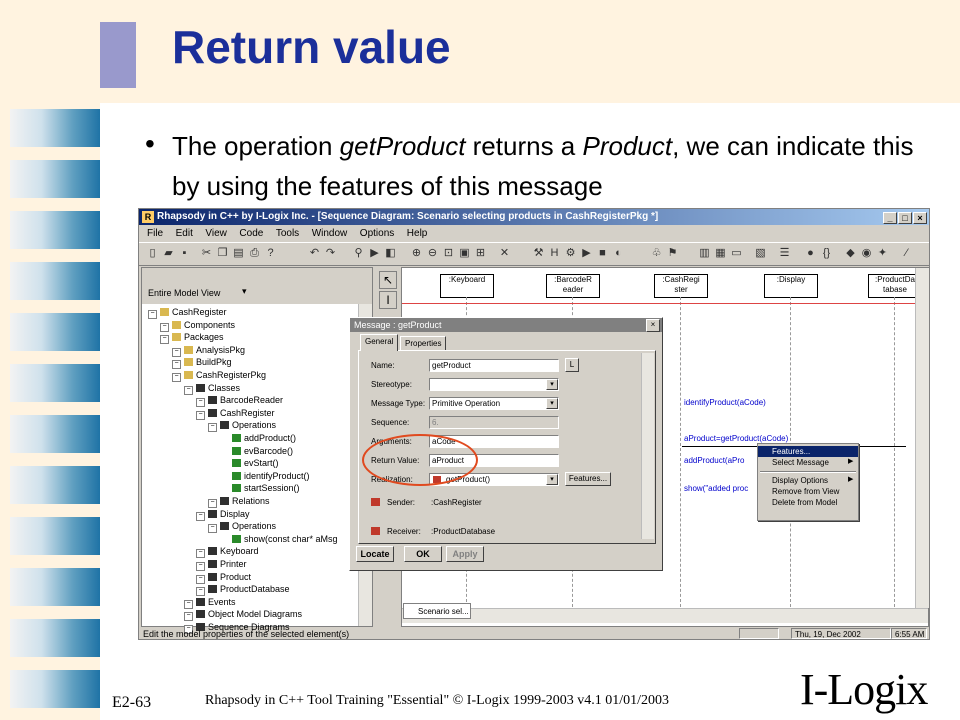 Image resolution: width=960 pixels, height=720 pixels. What do you see at coordinates (808, 462) in the screenshot?
I see `menu-item-select-message: Select Message` at bounding box center [808, 462].